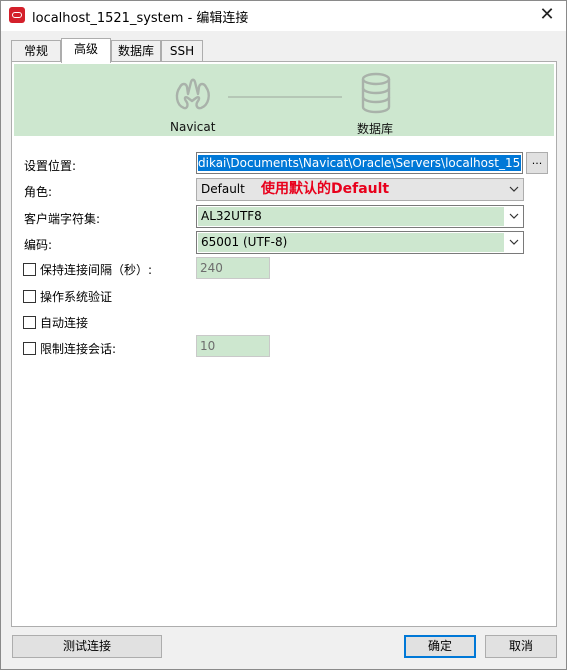 The image size is (567, 670). I want to click on charset-label: 客户端字符集:, so click(62, 219).